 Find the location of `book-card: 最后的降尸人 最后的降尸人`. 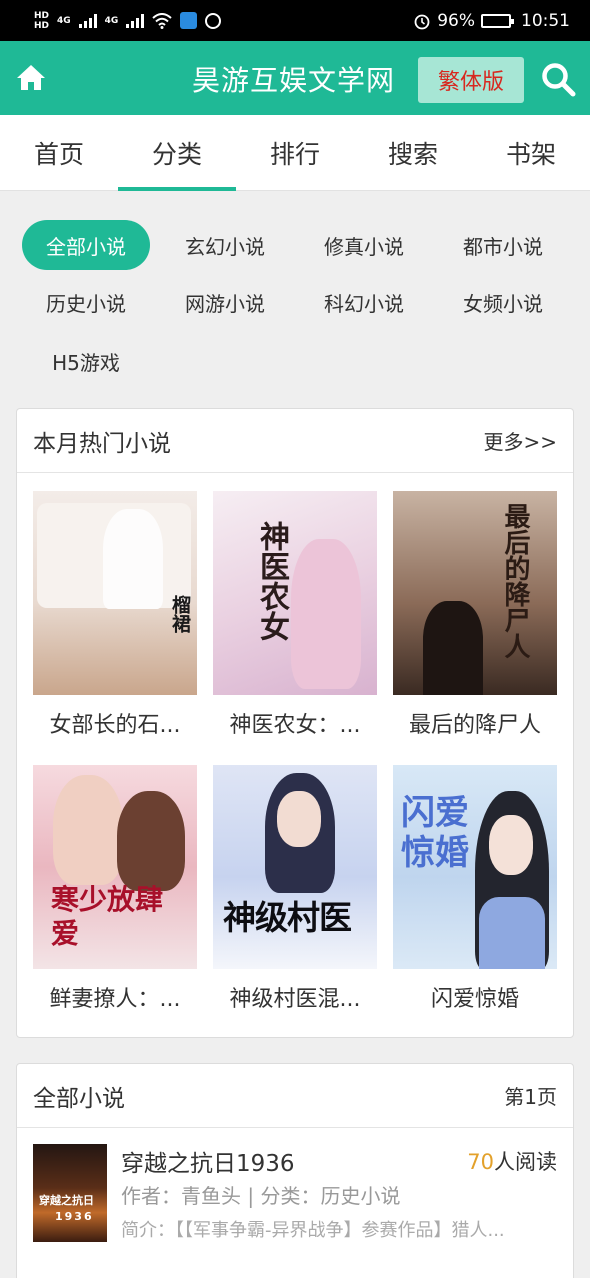

book-card: 最后的降尸人 最后的降尸人 is located at coordinates (475, 615).